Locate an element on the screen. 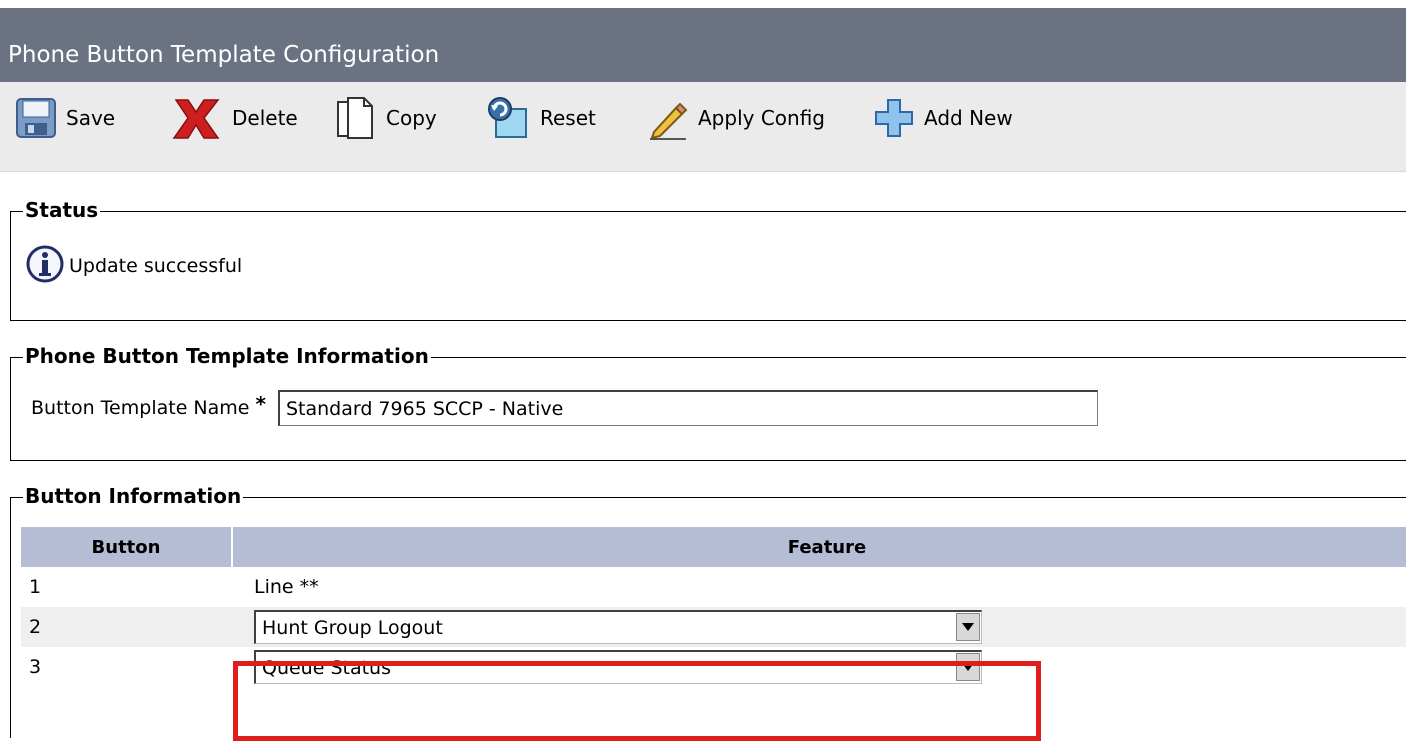  copy-button: Copy is located at coordinates (385, 118).